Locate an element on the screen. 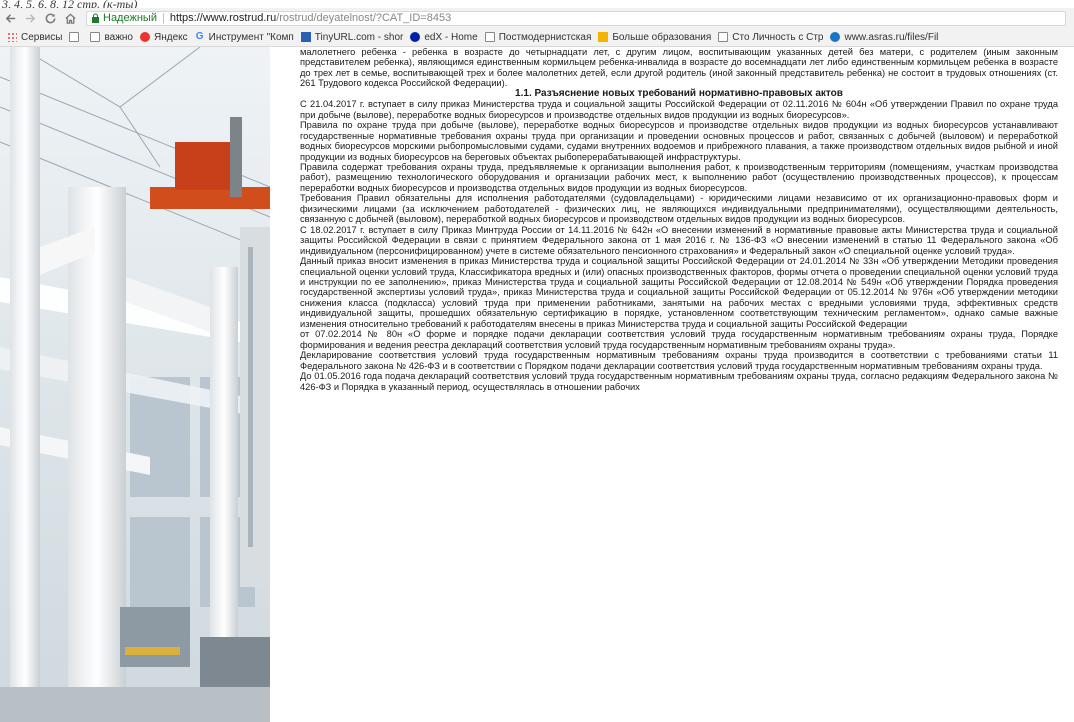  tinyurl-icon is located at coordinates (305, 37).